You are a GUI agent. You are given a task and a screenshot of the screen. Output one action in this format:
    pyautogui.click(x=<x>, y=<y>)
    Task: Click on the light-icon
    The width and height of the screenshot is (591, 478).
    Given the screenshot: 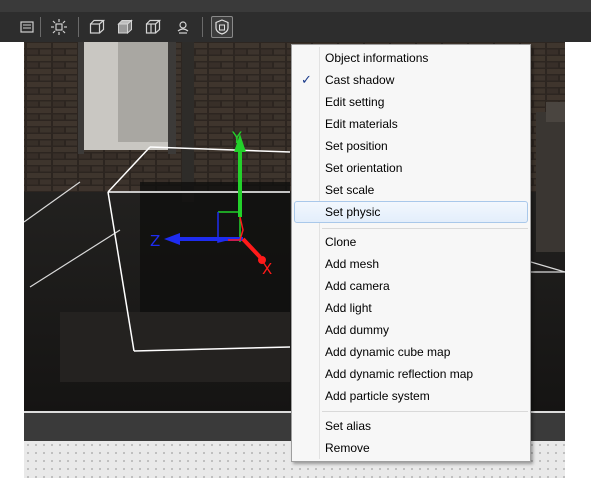 What is the action you would take?
    pyautogui.click(x=59, y=27)
    